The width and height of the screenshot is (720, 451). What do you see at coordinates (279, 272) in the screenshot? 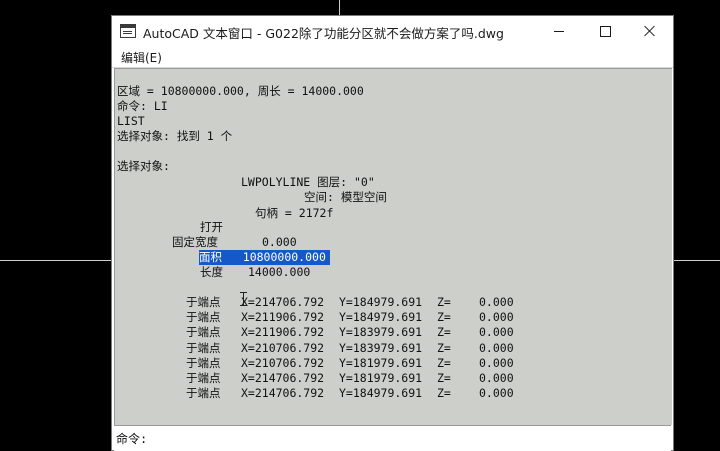
I see `length-value: 14000.000` at bounding box center [279, 272].